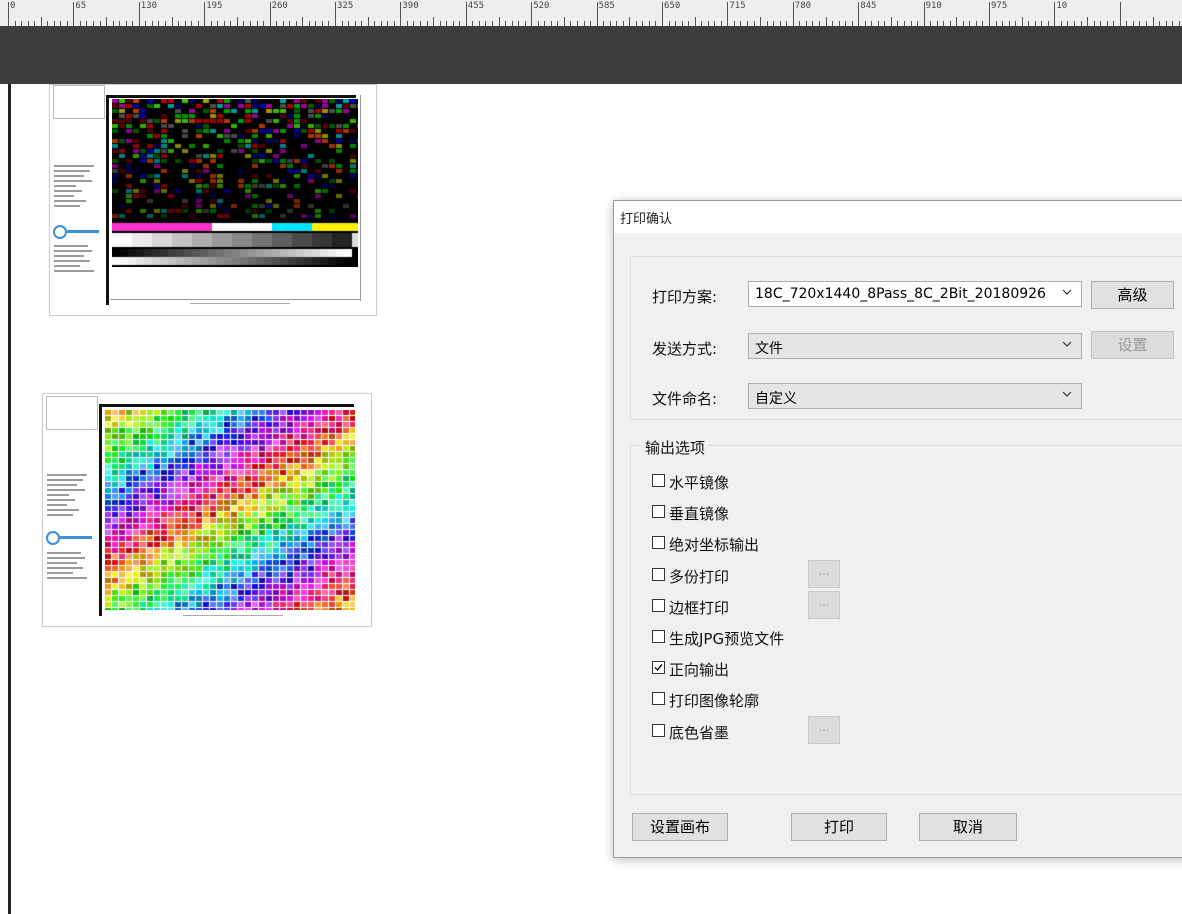 This screenshot has width=1182, height=914. What do you see at coordinates (999, 6) in the screenshot?
I see `ruler-label: 975` at bounding box center [999, 6].